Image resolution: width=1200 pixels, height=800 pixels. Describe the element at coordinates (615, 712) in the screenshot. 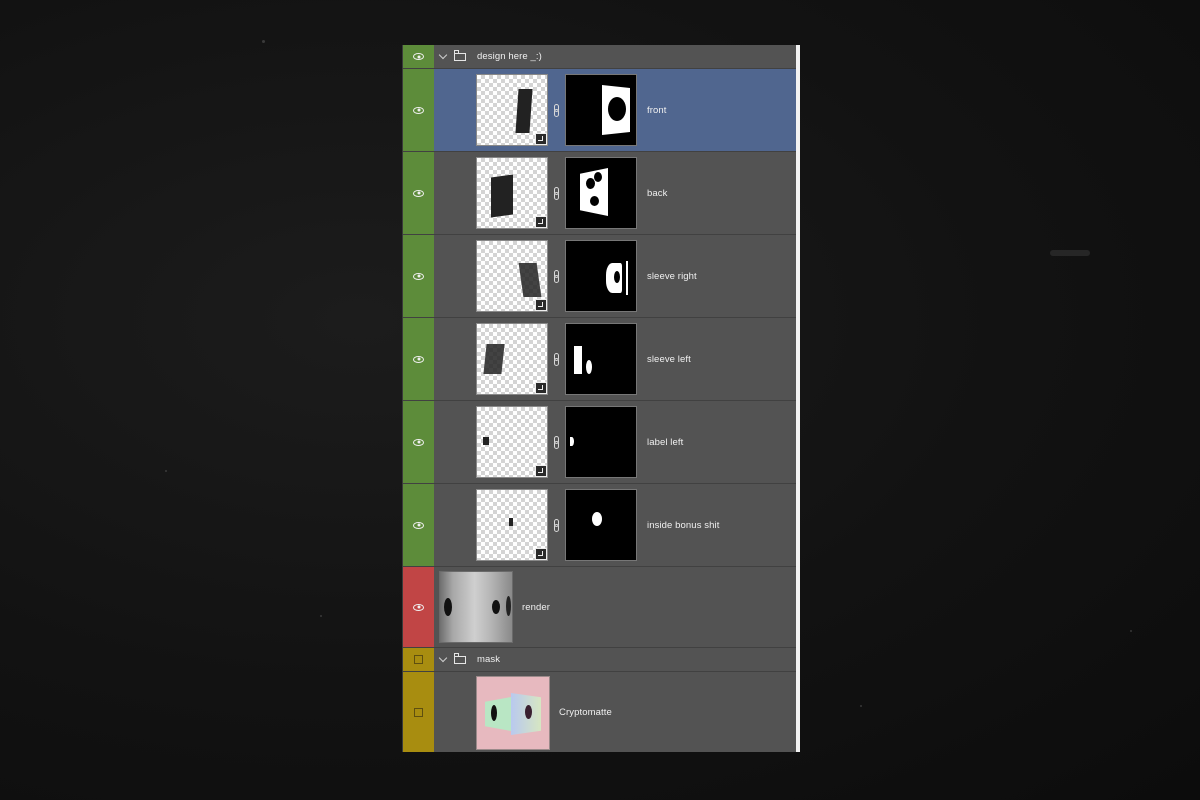

I see `layer-row-body: Cryptomatte` at that location.